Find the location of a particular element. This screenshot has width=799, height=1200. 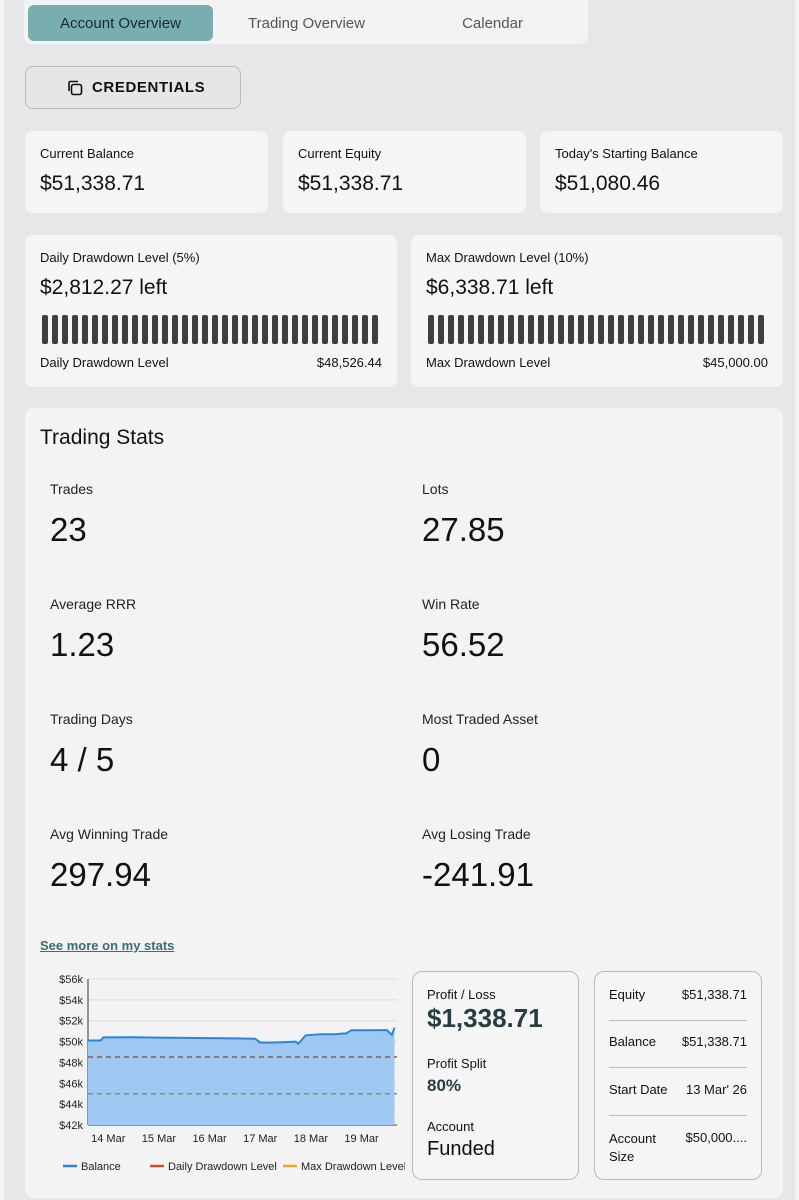

info-row-equity: Equity $51,338.71 is located at coordinates (678, 994).